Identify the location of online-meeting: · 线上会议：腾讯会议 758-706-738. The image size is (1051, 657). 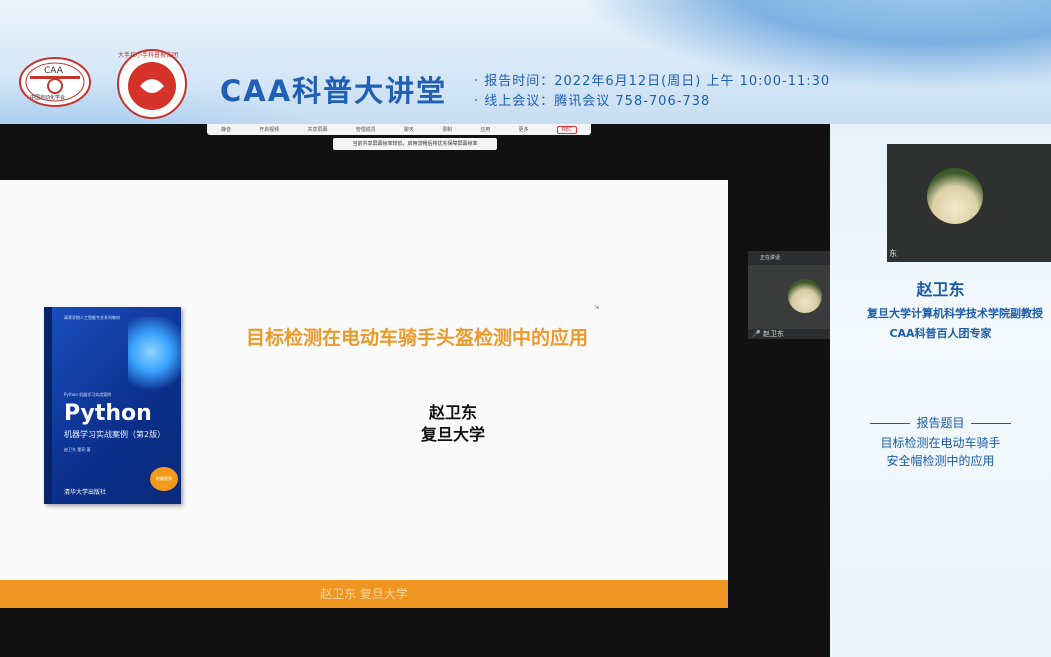
(592, 101).